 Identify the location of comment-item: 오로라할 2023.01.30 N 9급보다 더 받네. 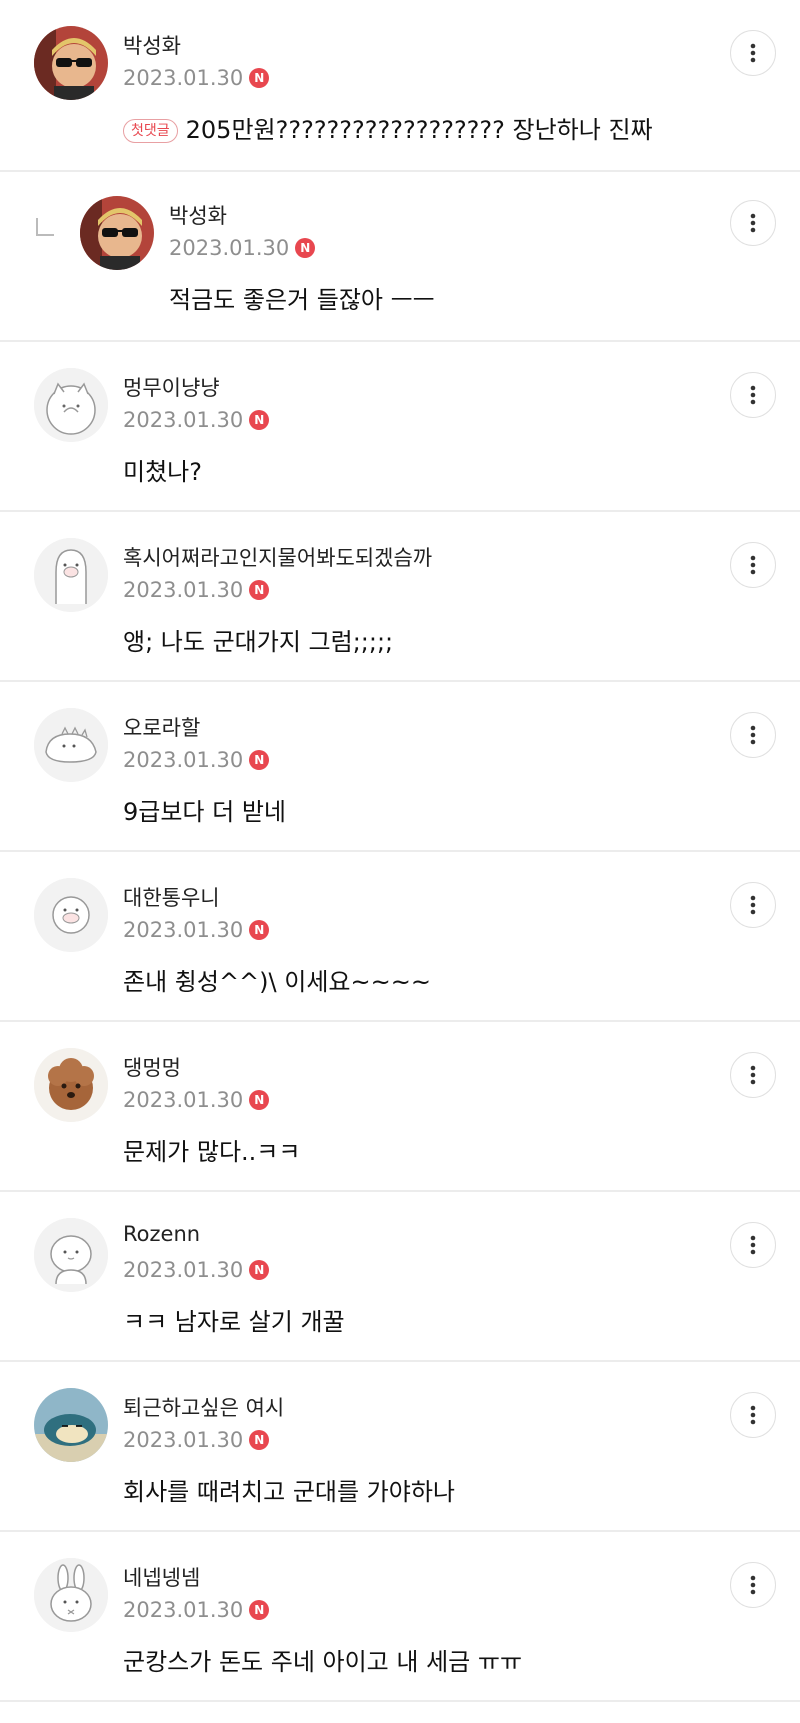
(400, 767).